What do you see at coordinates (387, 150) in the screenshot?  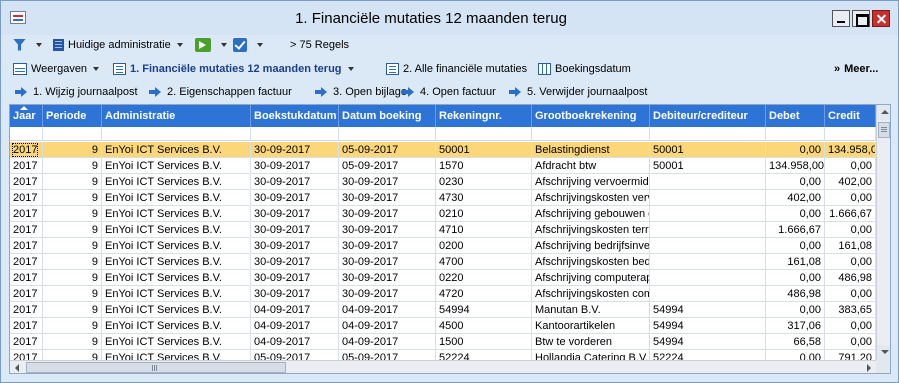 I see `cell-datum-boeking: 05-09-2017` at bounding box center [387, 150].